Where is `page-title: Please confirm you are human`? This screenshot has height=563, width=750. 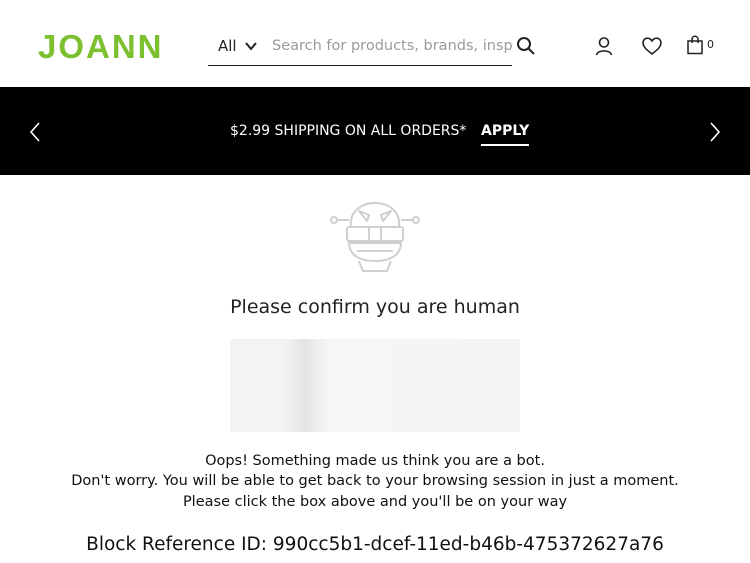
page-title: Please confirm you are human is located at coordinates (375, 307).